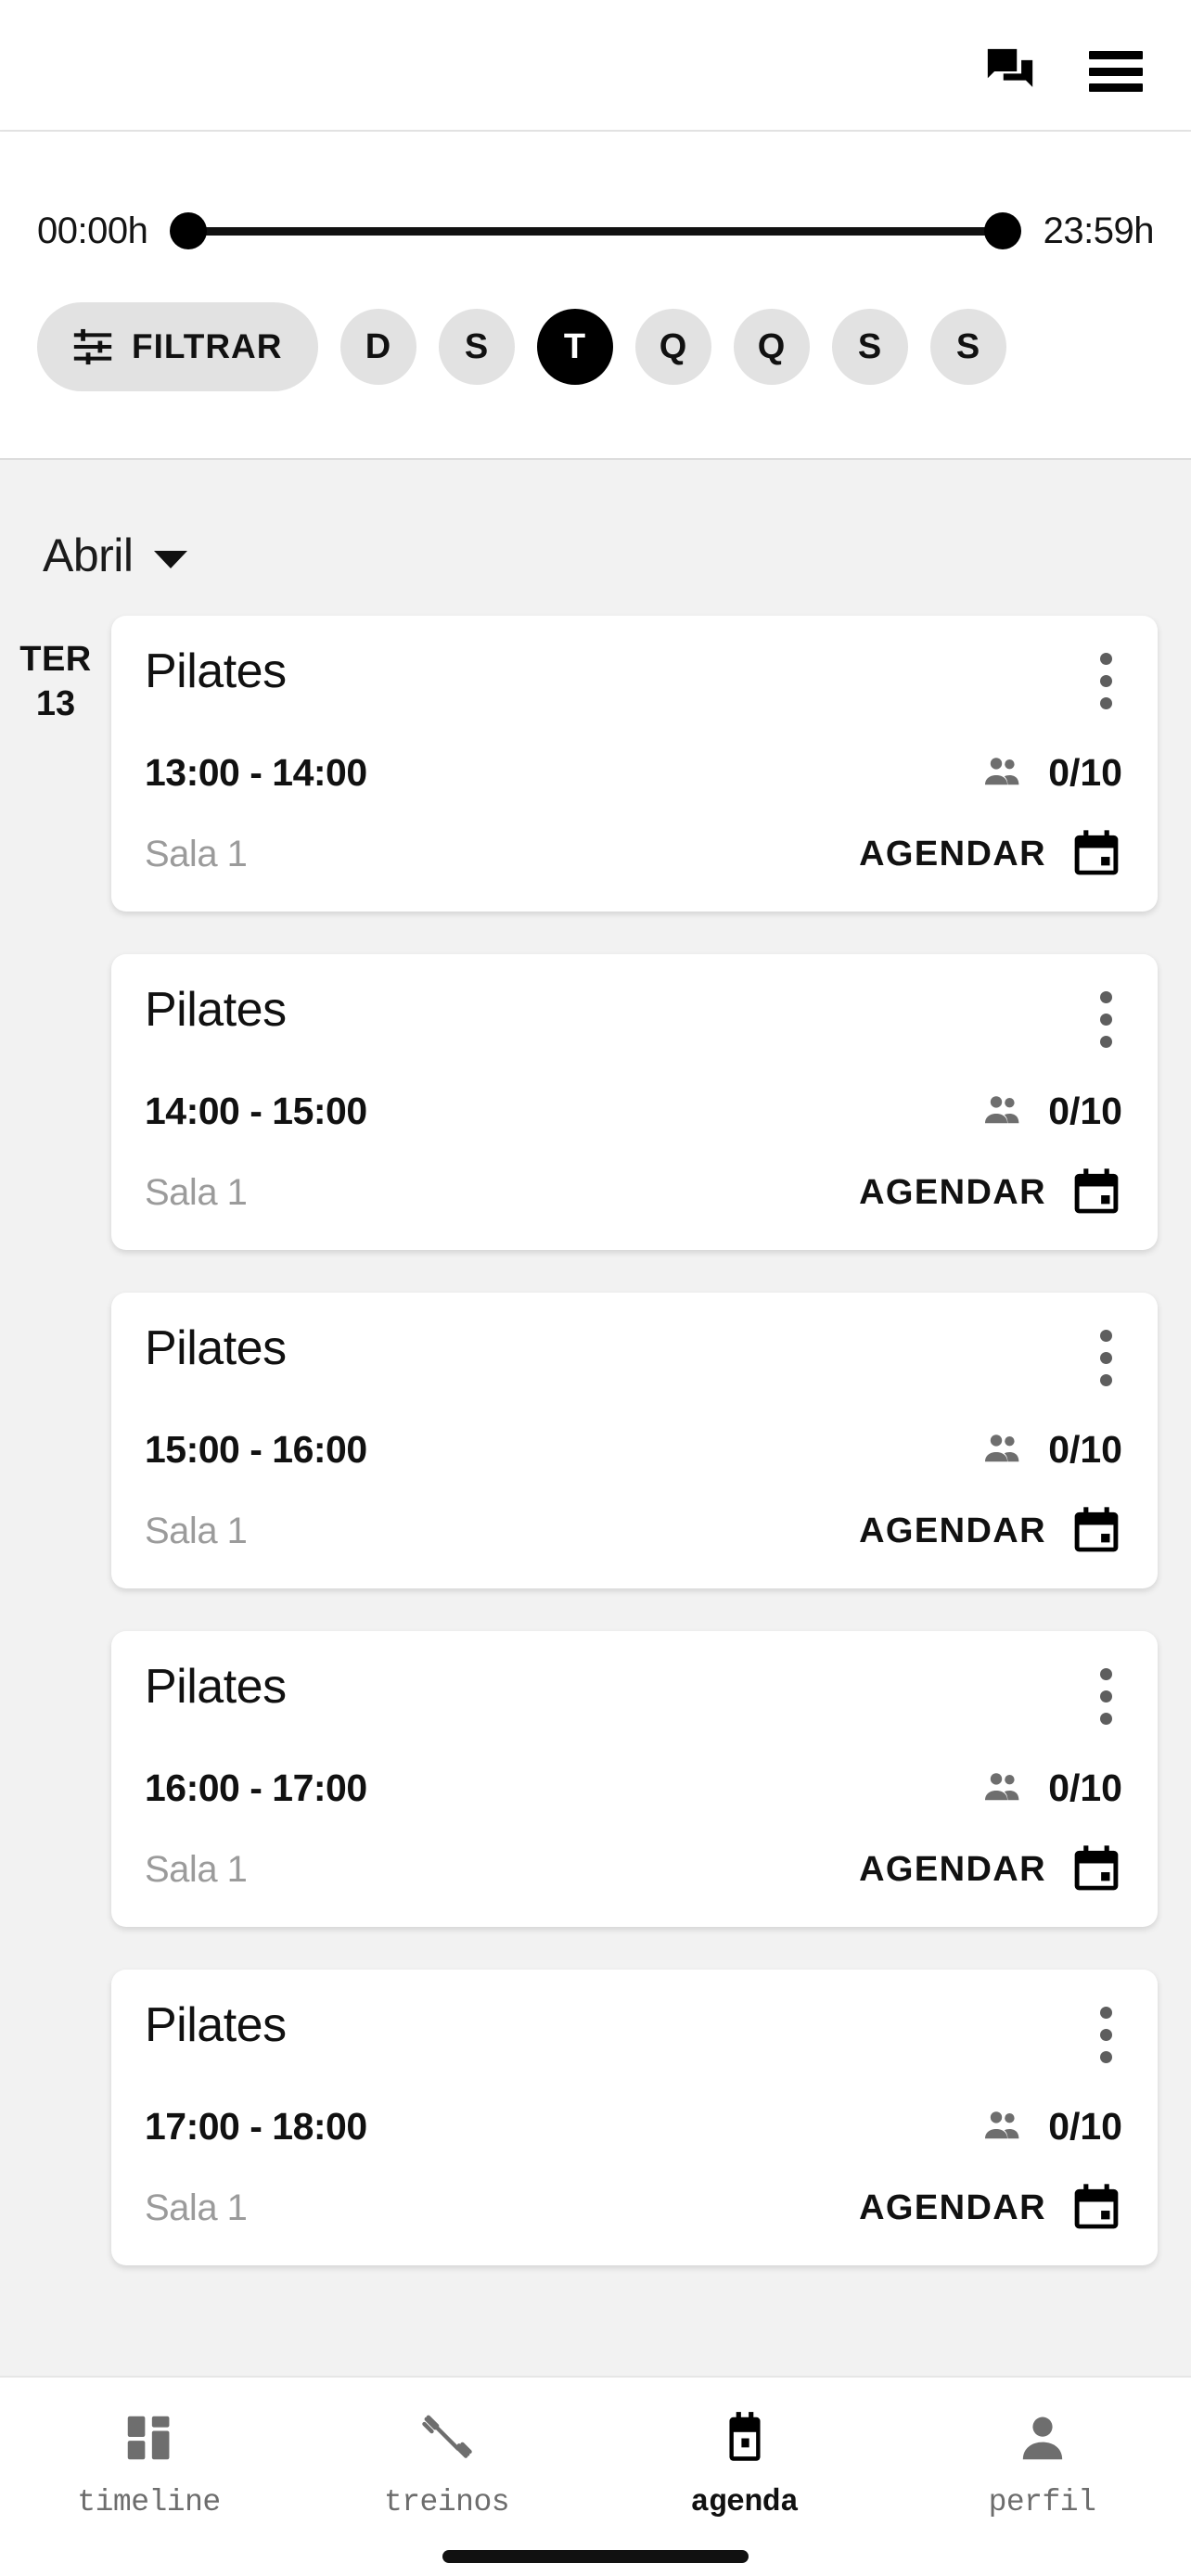 Image resolution: width=1191 pixels, height=2576 pixels. Describe the element at coordinates (633, 2126) in the screenshot. I see `card-time-row: 17:00 - 18:00 0/10` at that location.